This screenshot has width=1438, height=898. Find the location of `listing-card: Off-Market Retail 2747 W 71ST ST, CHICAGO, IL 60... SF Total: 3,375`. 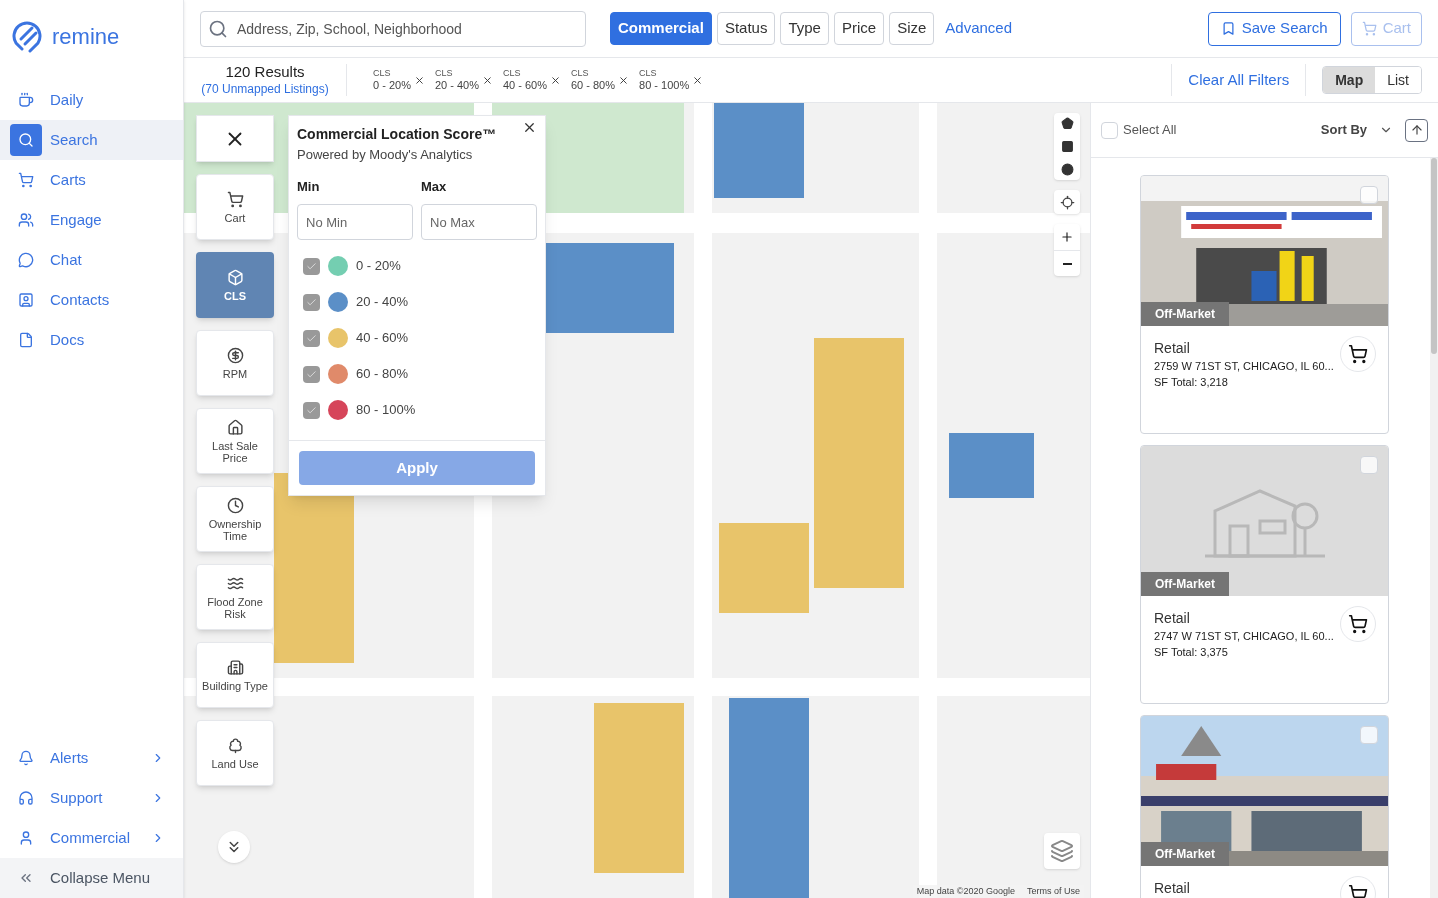

listing-card: Off-Market Retail 2747 W 71ST ST, CHICAGO, IL 60... SF Total: 3,375 is located at coordinates (1264, 574).